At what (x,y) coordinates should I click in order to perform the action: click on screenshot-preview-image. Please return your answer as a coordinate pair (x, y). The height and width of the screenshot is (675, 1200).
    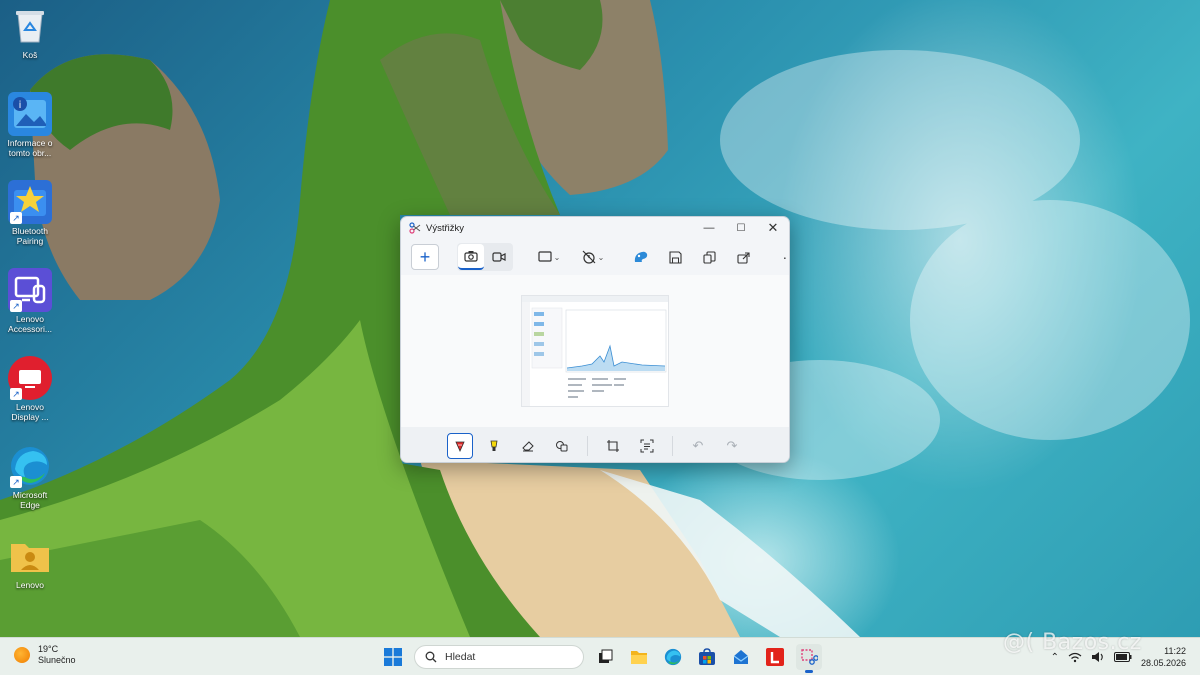
    Looking at the image, I should click on (595, 351).